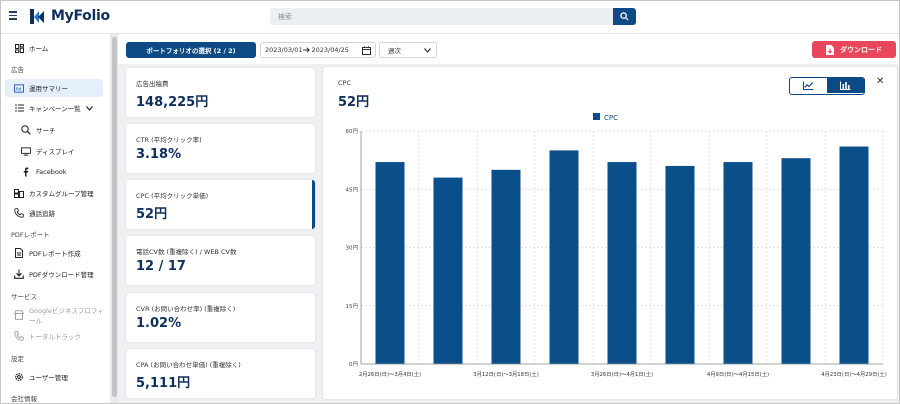 The image size is (900, 404). What do you see at coordinates (61, 194) in the screenshot?
I see `sidebar-item-label: カスタムグループ管理` at bounding box center [61, 194].